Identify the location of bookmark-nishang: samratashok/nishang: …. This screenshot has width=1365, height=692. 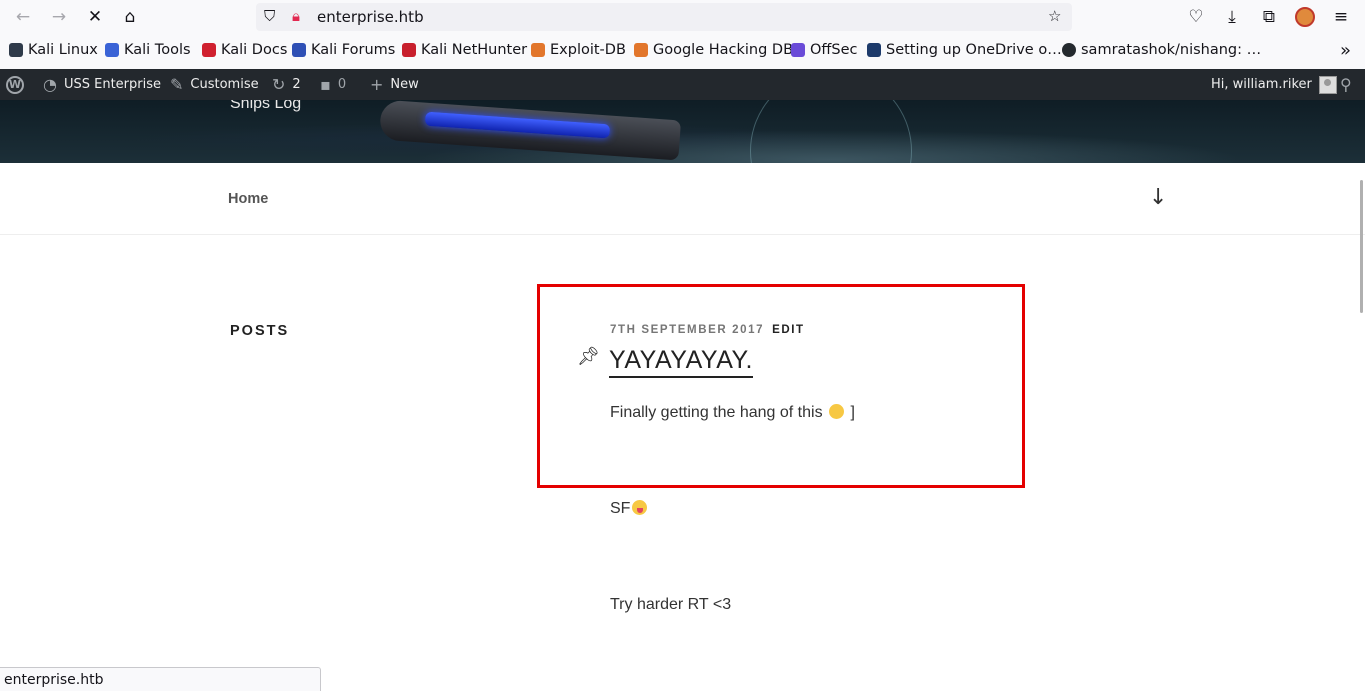
(1161, 50).